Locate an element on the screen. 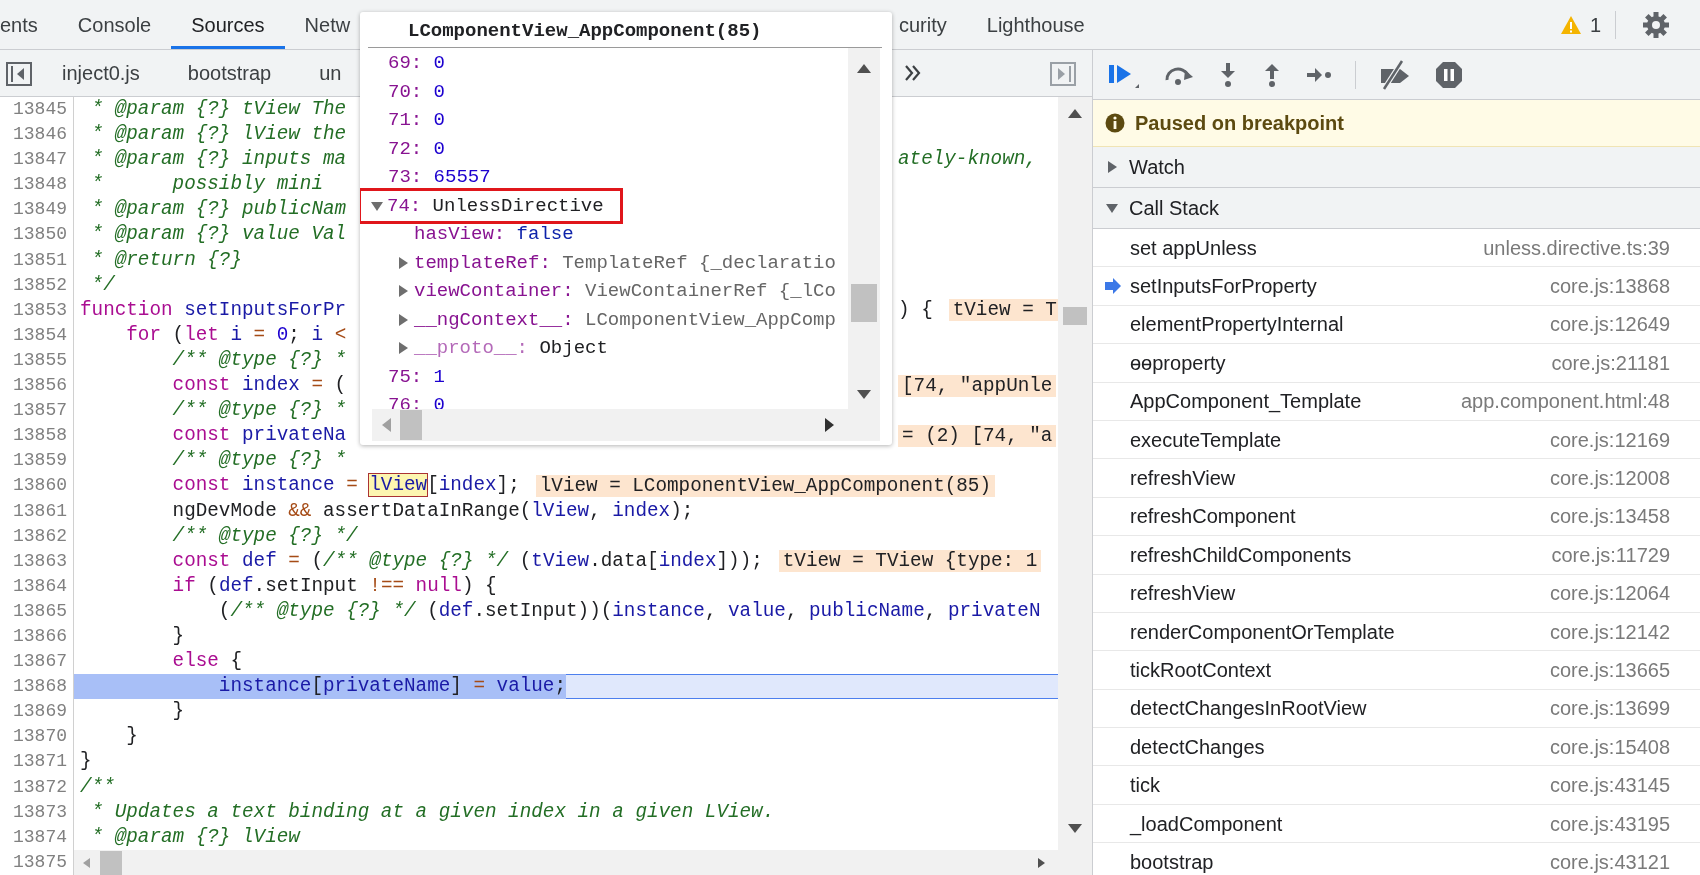 This screenshot has height=875, width=1700. inline-value: [74, "appUnle is located at coordinates (977, 385).